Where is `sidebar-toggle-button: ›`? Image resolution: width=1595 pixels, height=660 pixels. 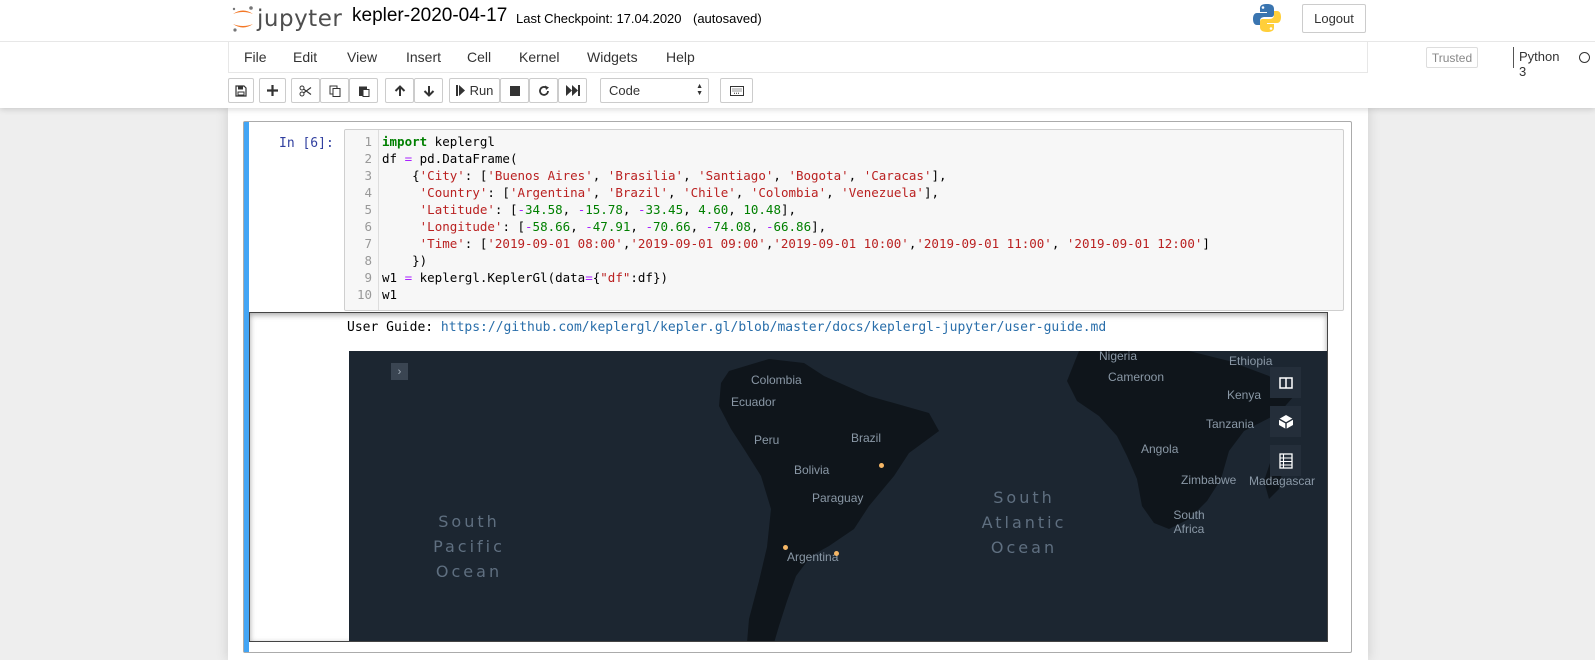 sidebar-toggle-button: › is located at coordinates (399, 371).